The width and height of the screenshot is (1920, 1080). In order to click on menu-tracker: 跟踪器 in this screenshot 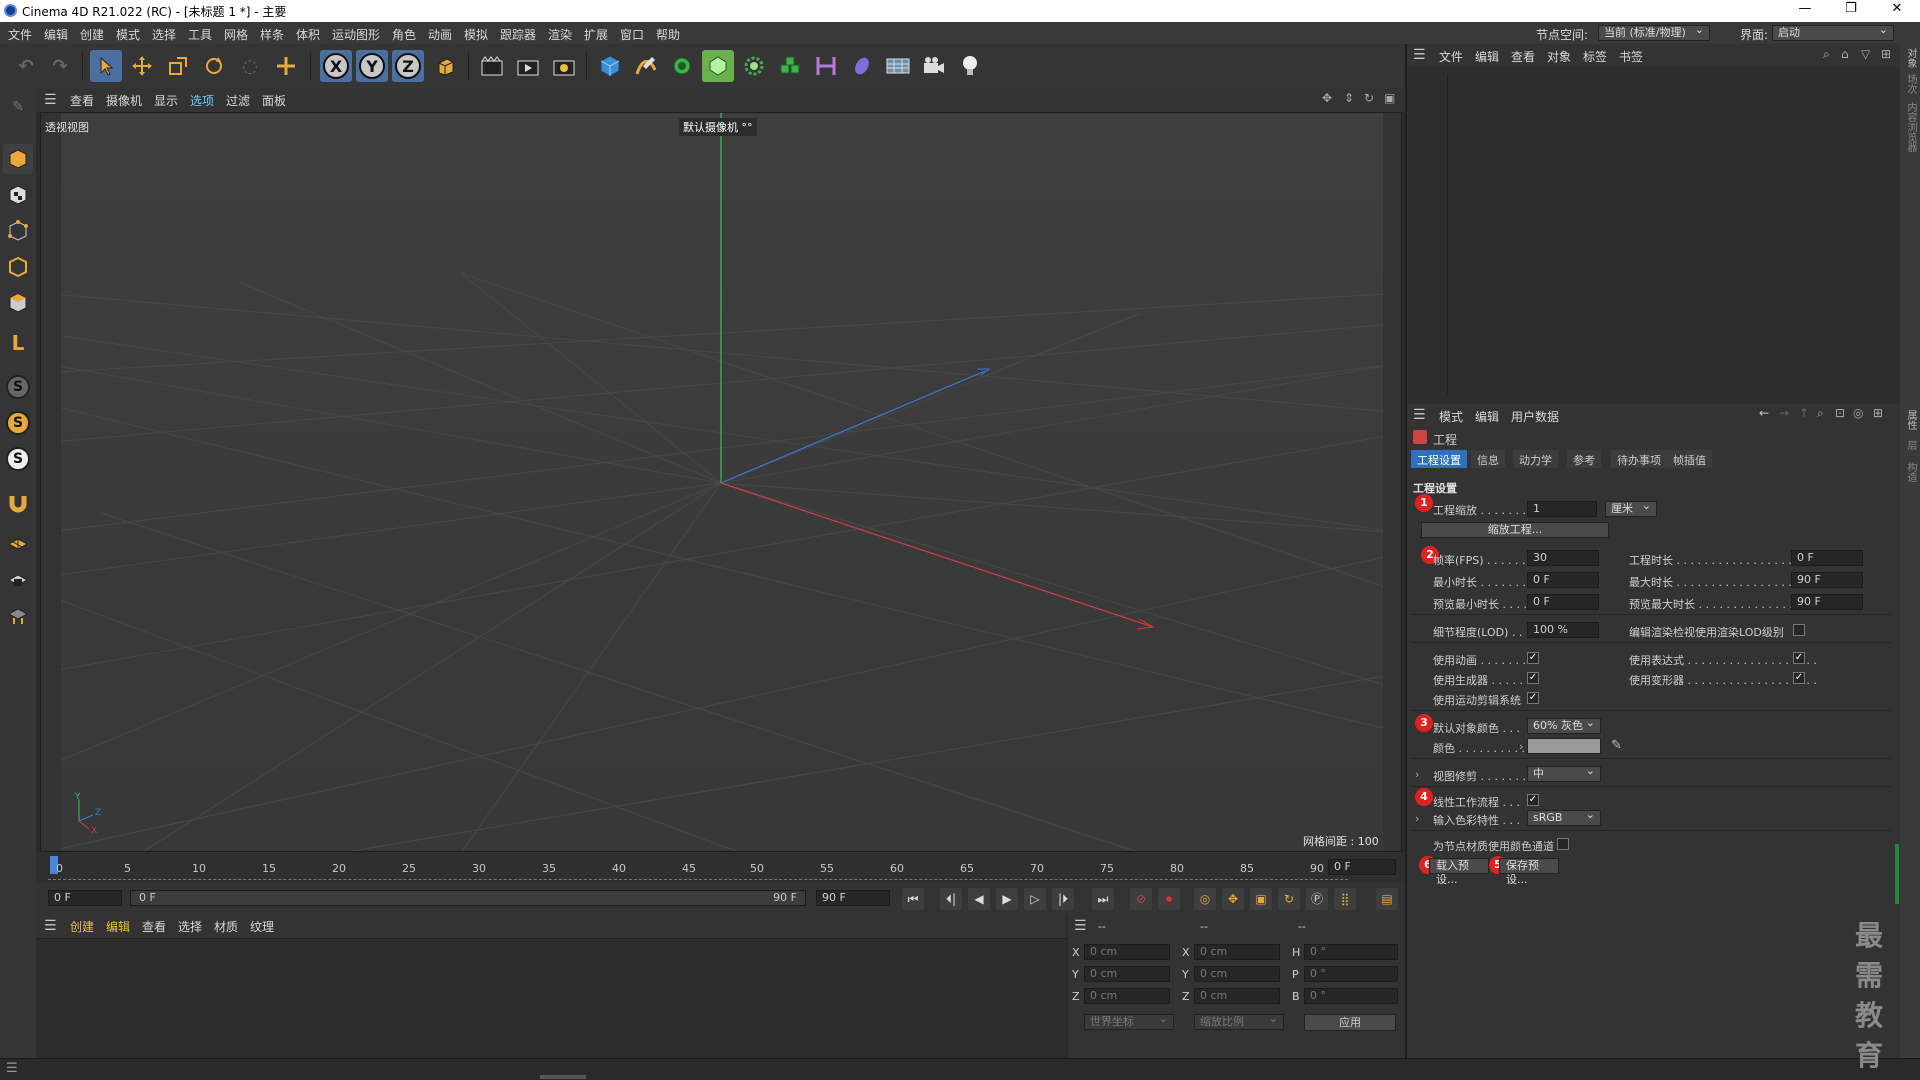, I will do `click(518, 34)`.